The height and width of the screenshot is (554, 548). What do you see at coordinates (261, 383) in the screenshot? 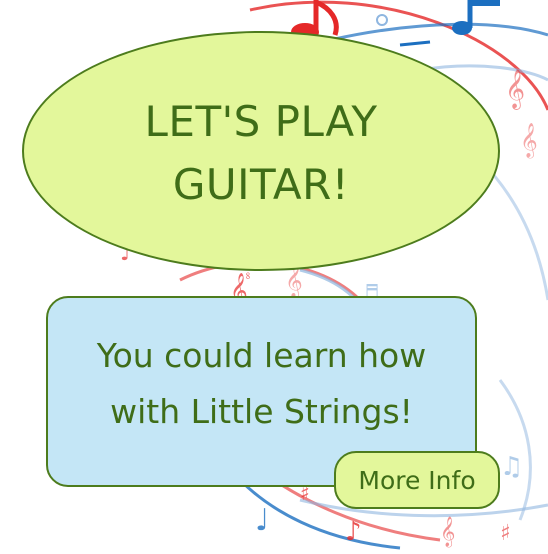
I see `info-text: You could learn how with Little Strings!` at bounding box center [261, 383].